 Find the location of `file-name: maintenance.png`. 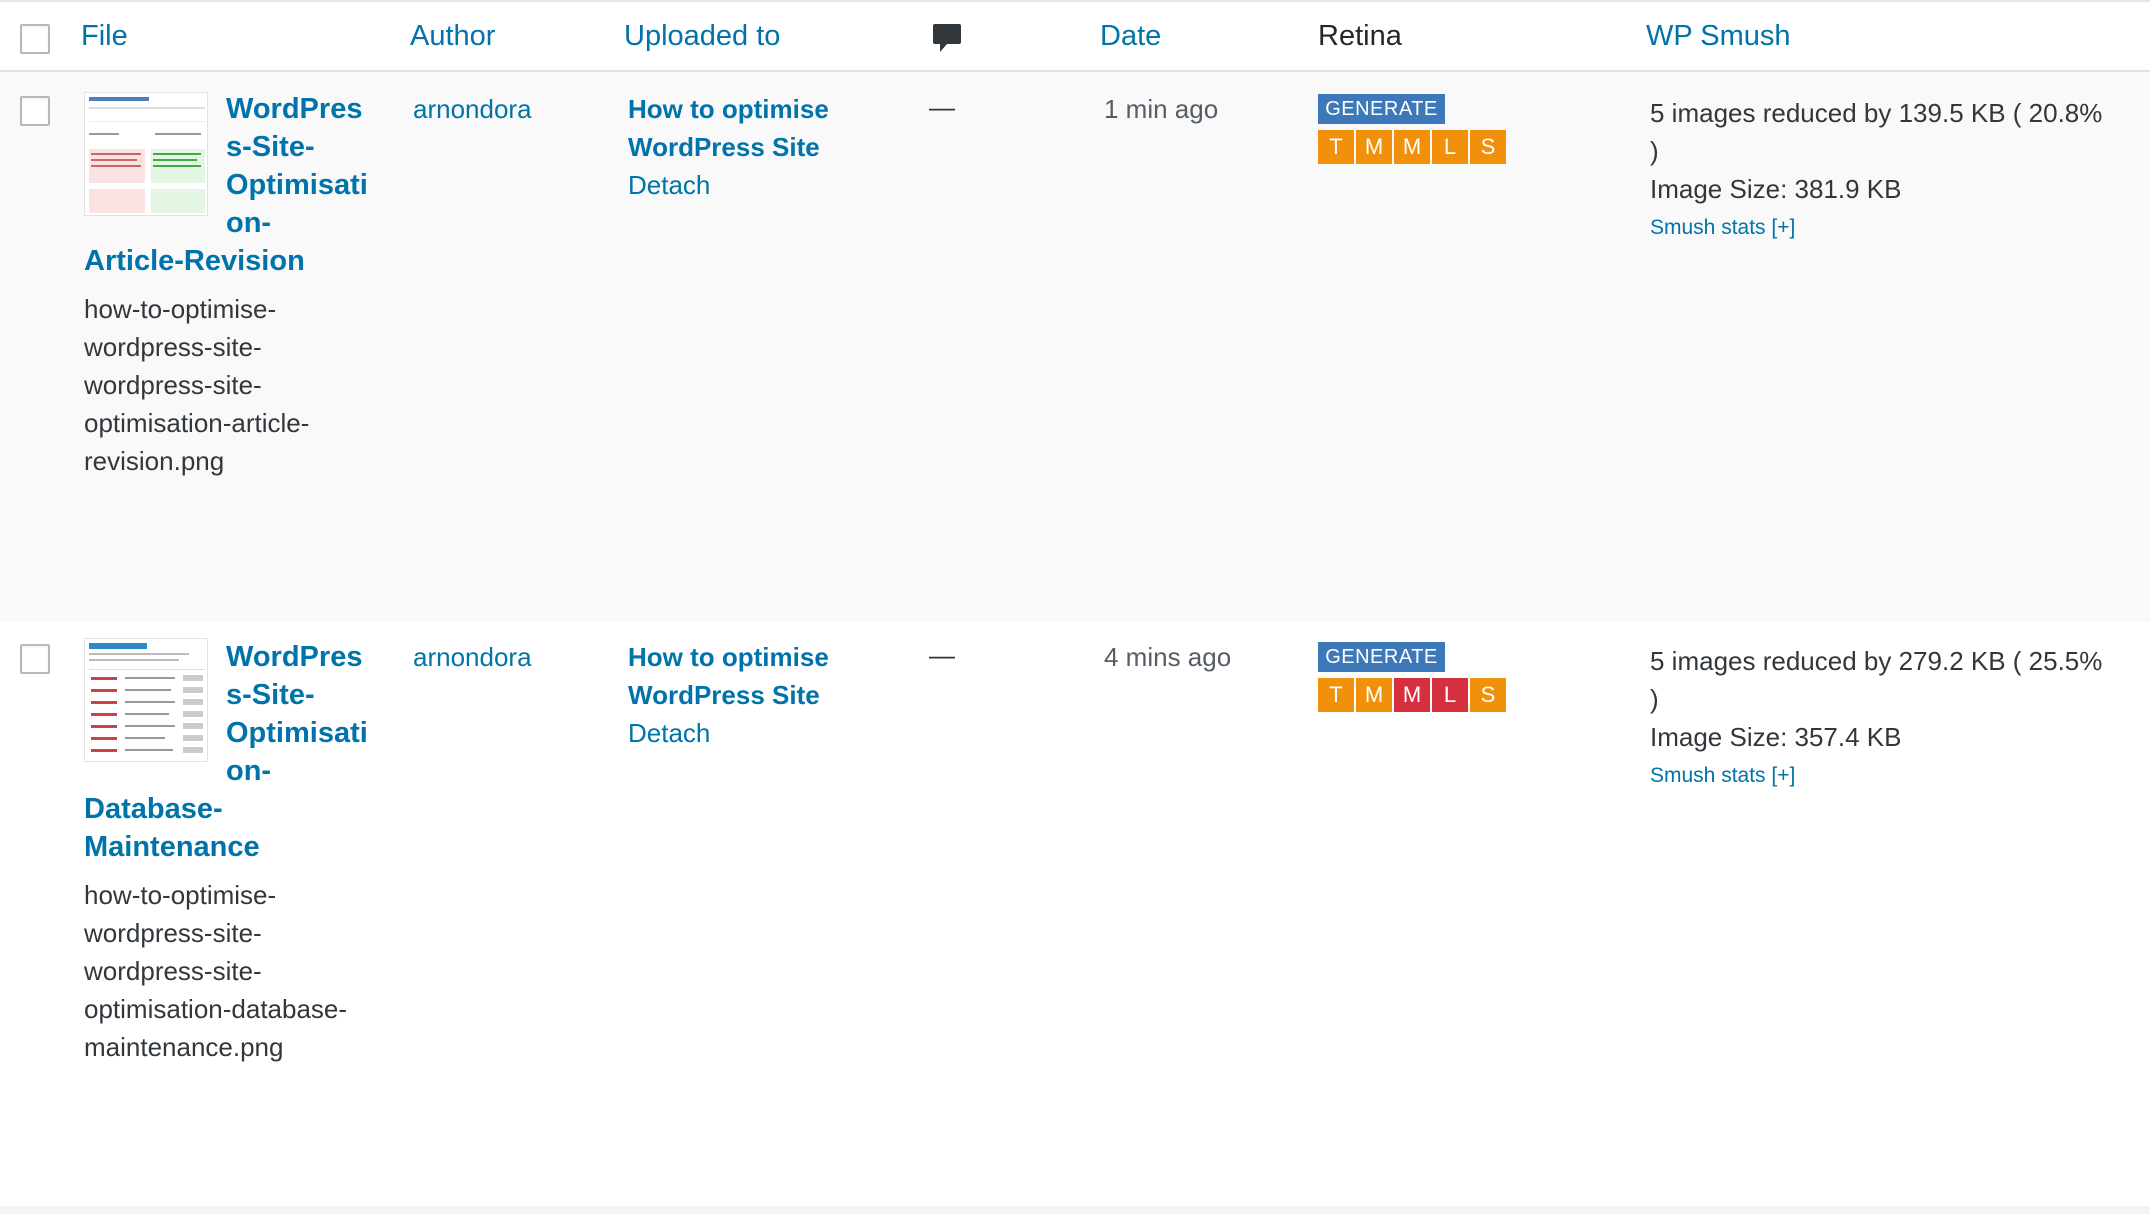

file-name: maintenance.png is located at coordinates (184, 1047).